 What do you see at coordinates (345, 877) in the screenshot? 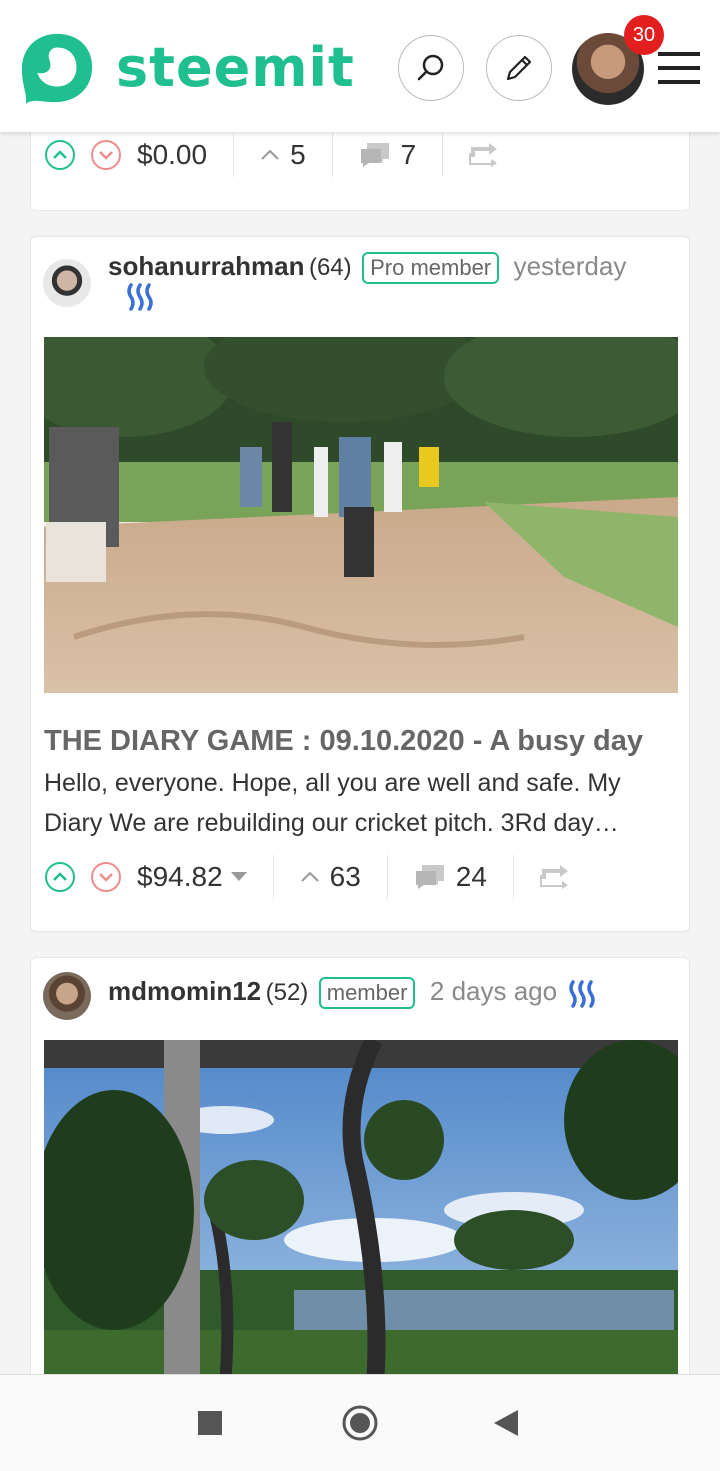
I see `vote-count: 63` at bounding box center [345, 877].